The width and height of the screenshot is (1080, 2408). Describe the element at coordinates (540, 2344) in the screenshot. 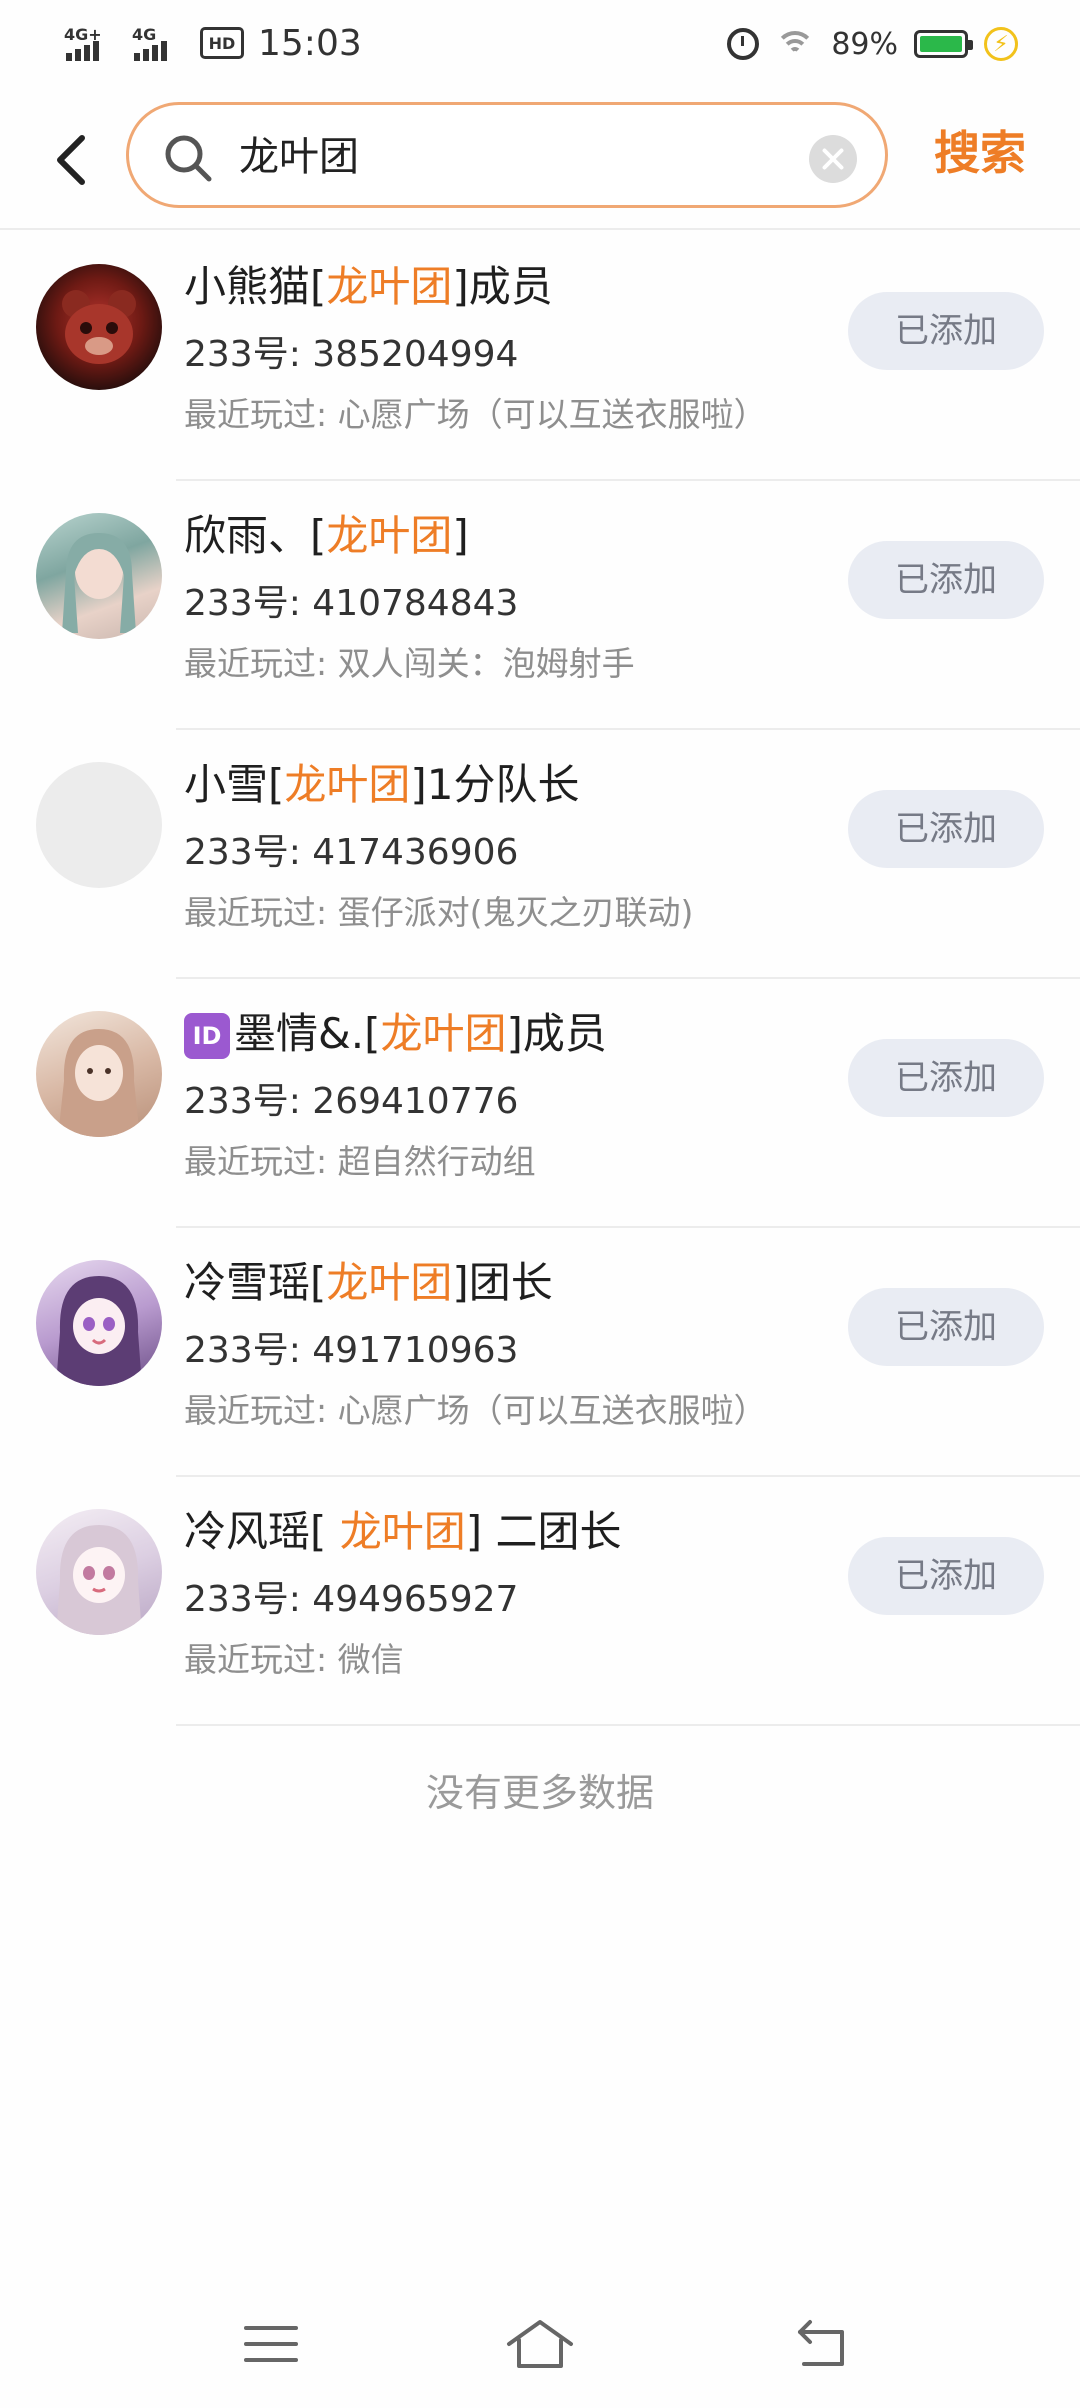

I see `home-icon` at that location.